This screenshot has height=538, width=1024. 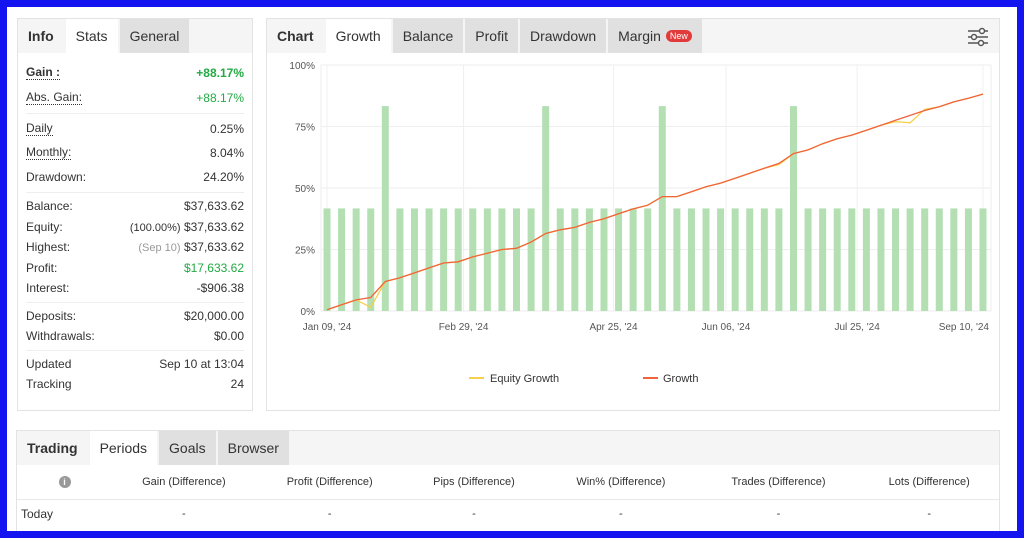 I want to click on deposits-label: Deposits:, so click(x=51, y=315).